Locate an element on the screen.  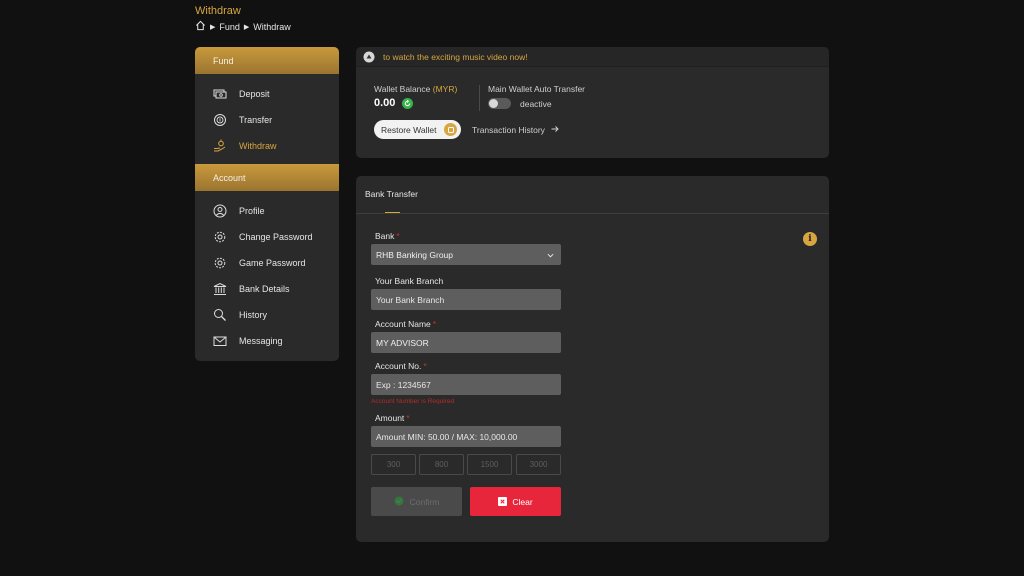
refresh-icon is located at coordinates (408, 103).